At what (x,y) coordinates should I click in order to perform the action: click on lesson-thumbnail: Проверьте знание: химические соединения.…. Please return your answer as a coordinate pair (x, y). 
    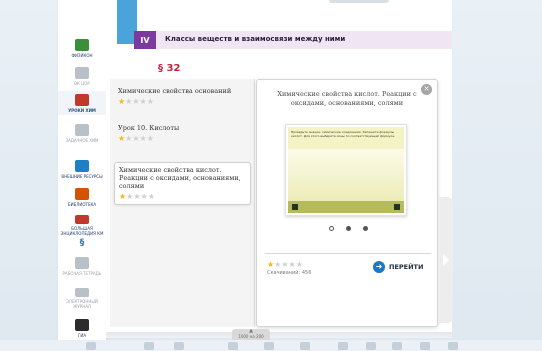
    Looking at the image, I should click on (346, 170).